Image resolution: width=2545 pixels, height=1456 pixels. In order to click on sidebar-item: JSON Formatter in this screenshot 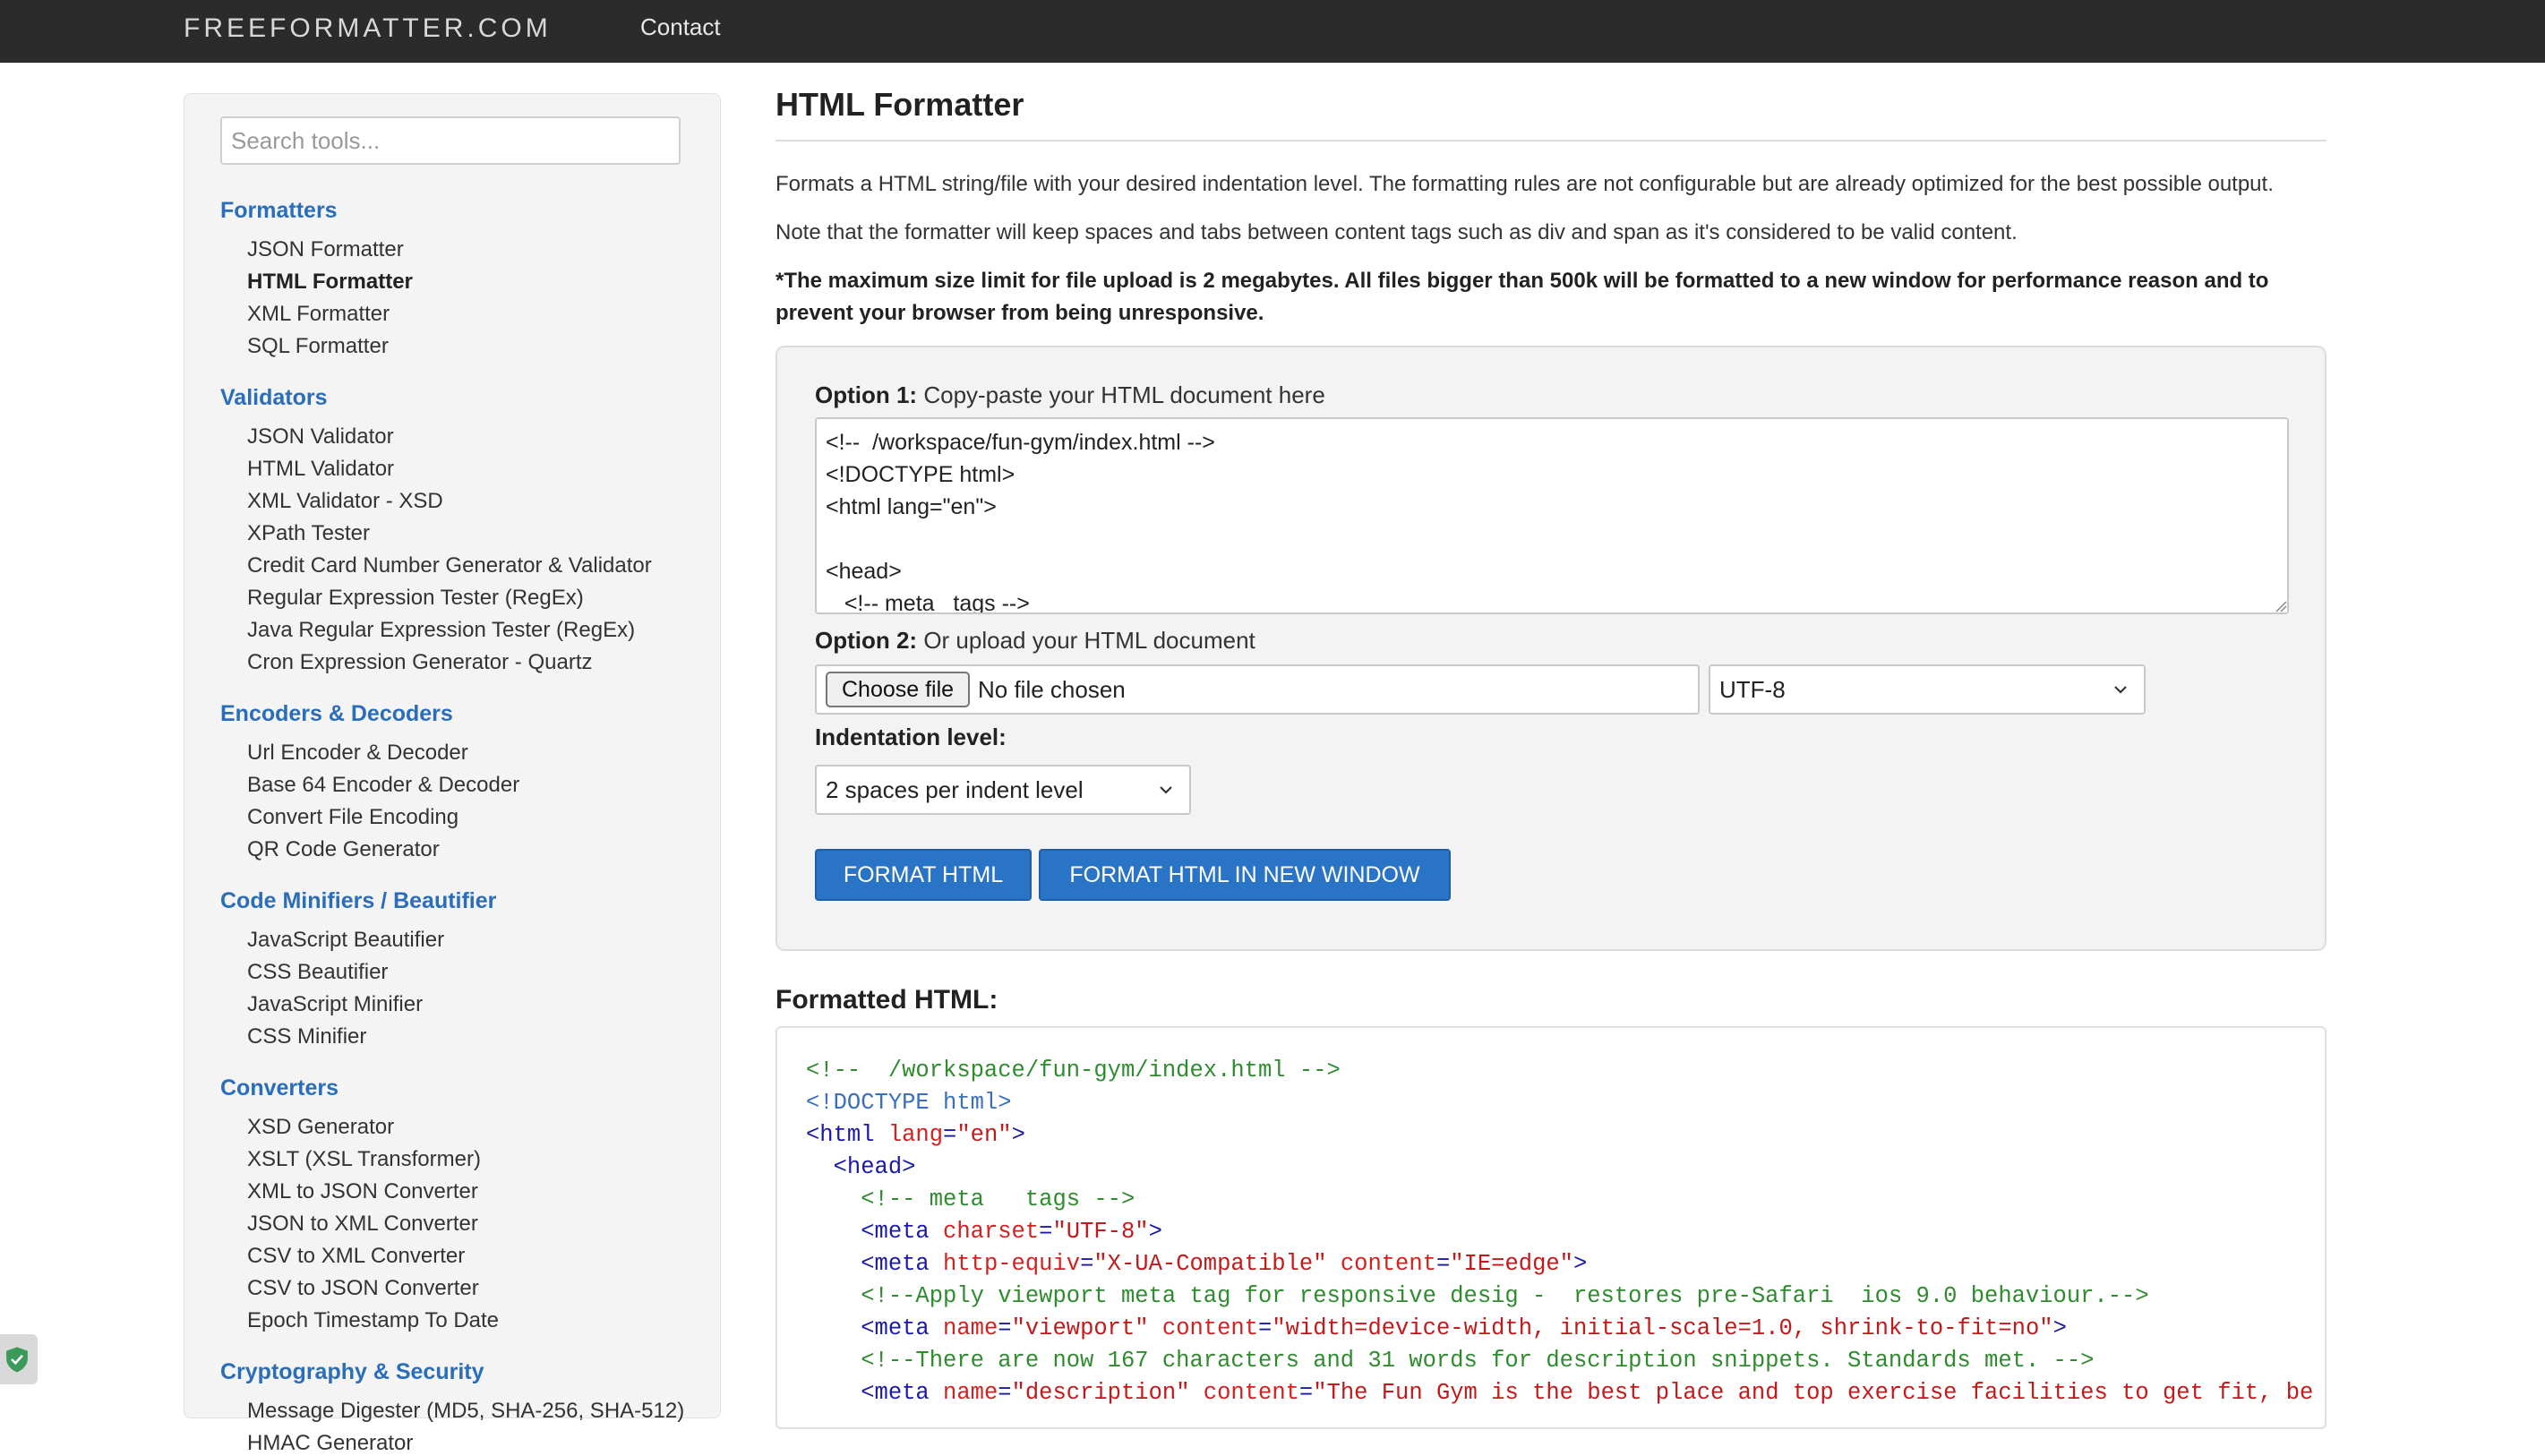, I will do `click(325, 249)`.